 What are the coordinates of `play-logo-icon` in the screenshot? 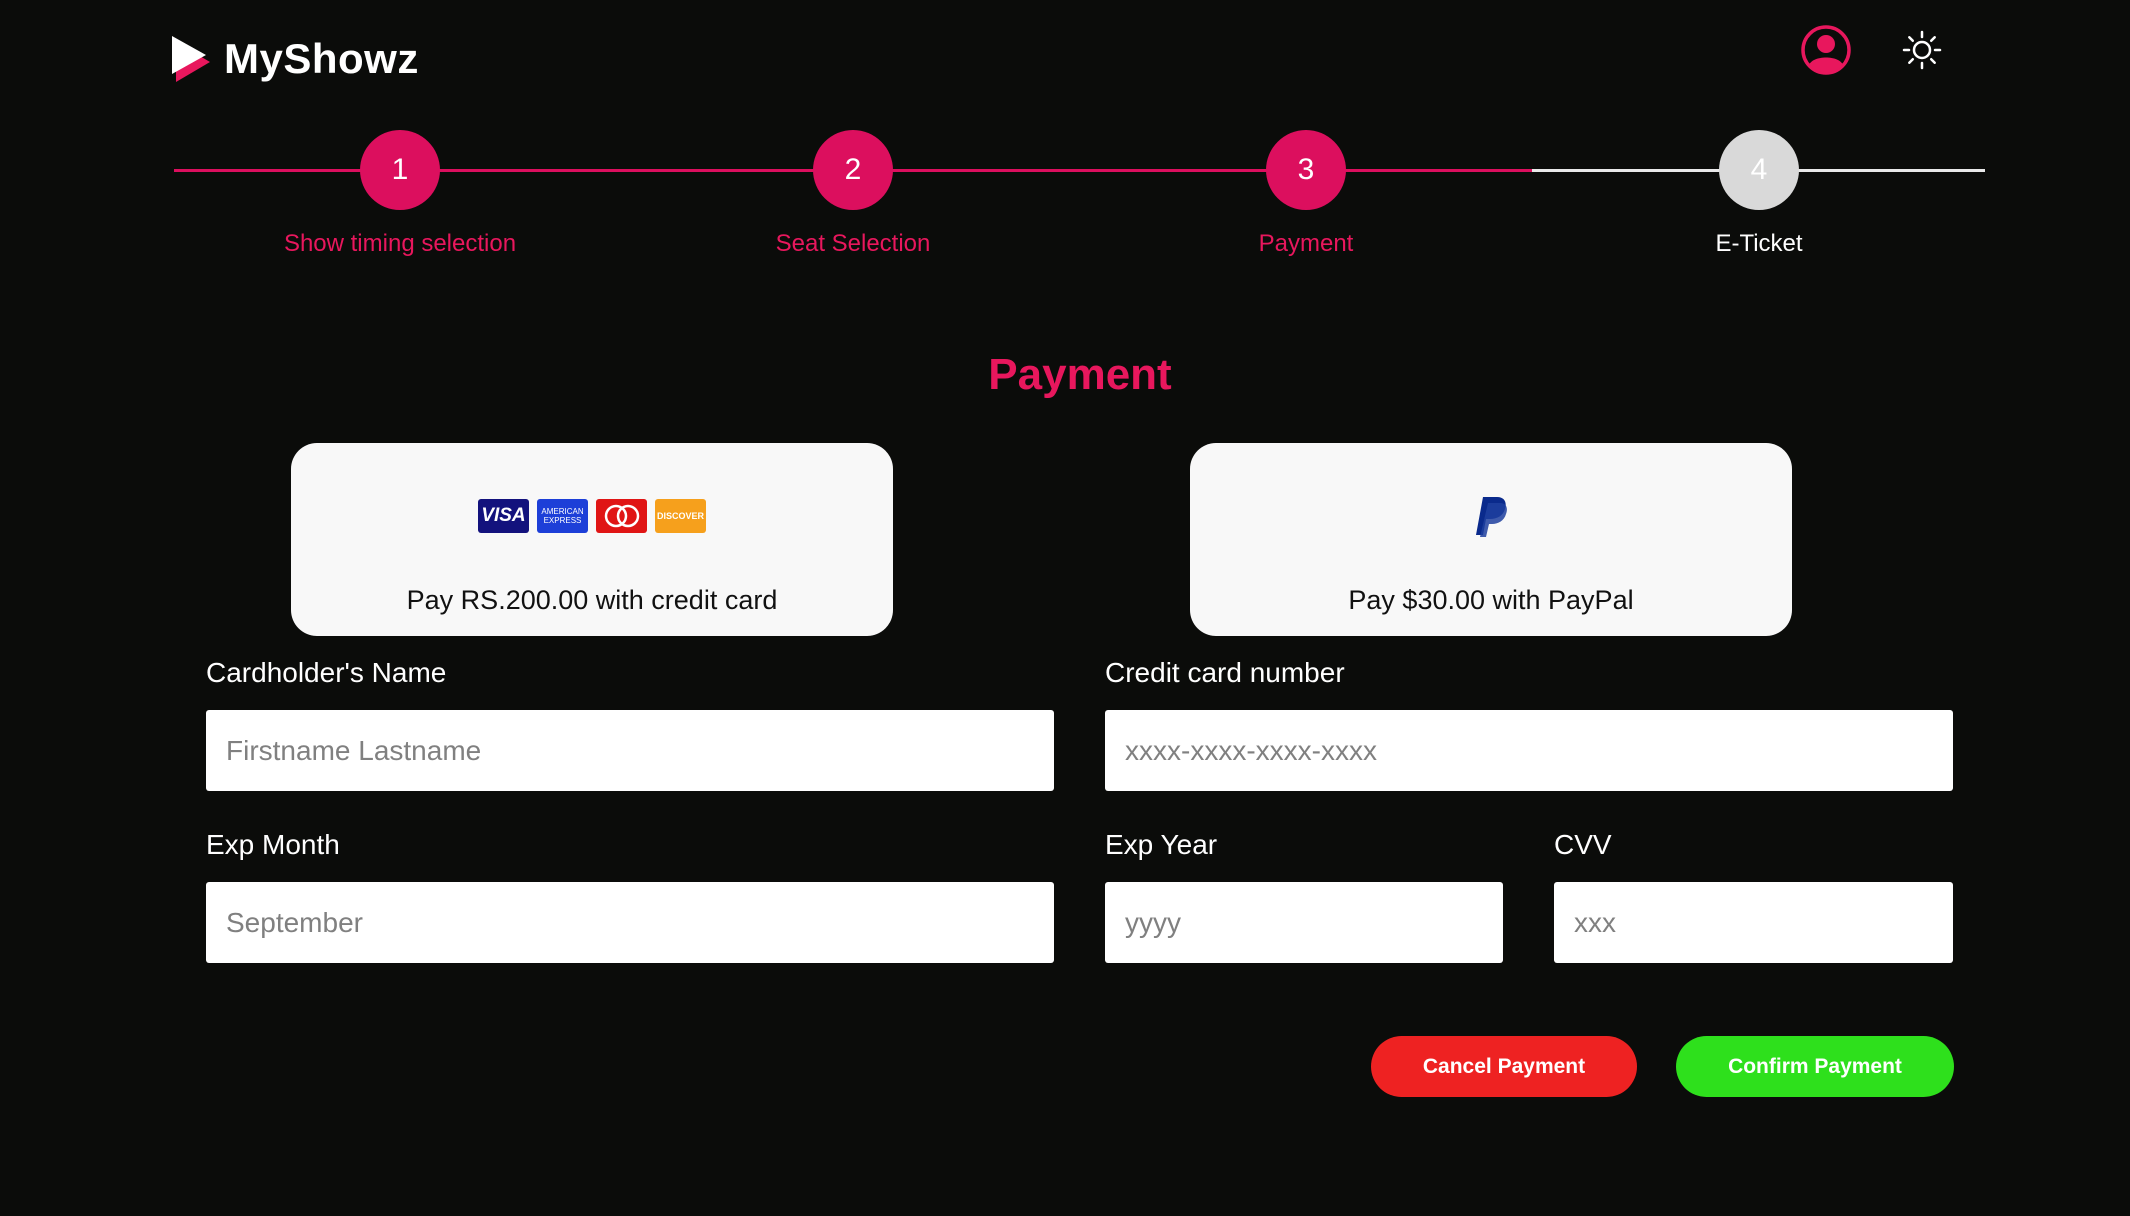 It's located at (193, 59).